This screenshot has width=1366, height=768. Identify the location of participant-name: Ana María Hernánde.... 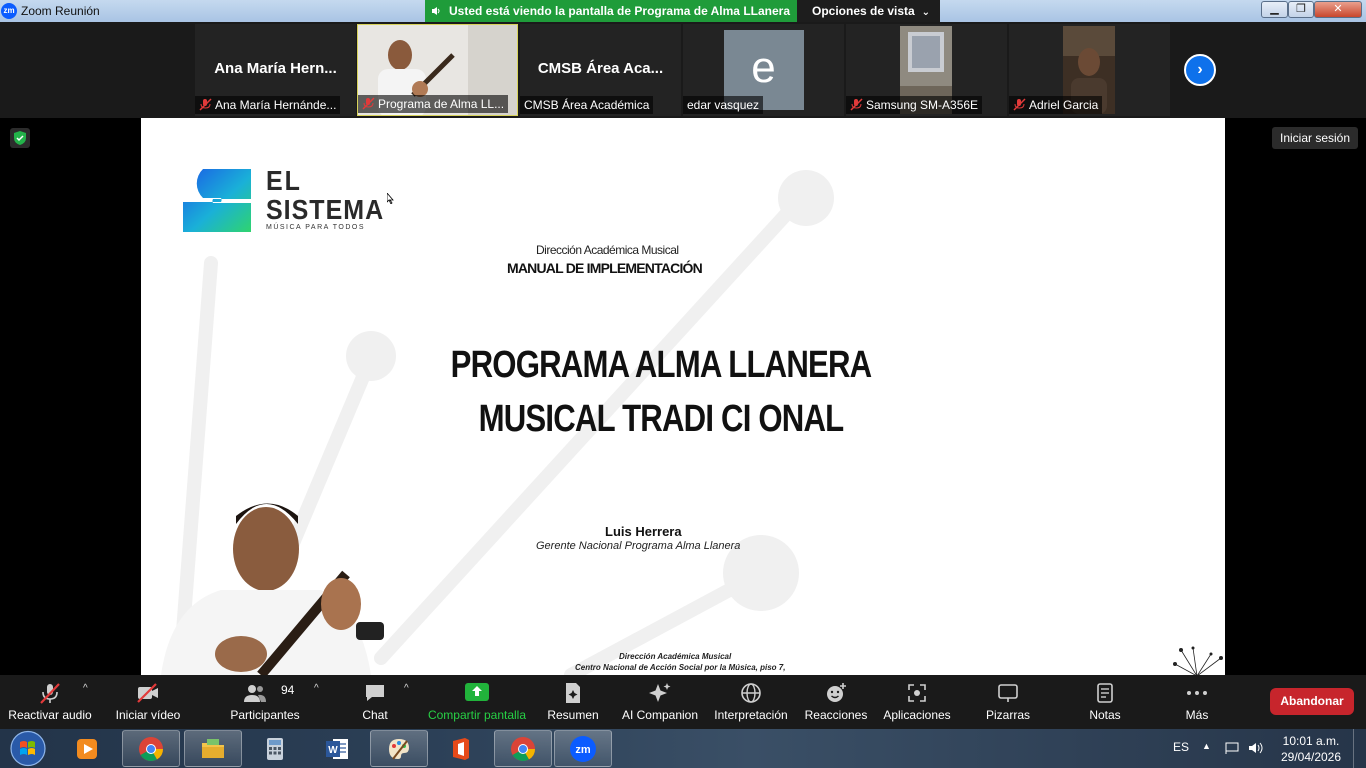
(276, 105).